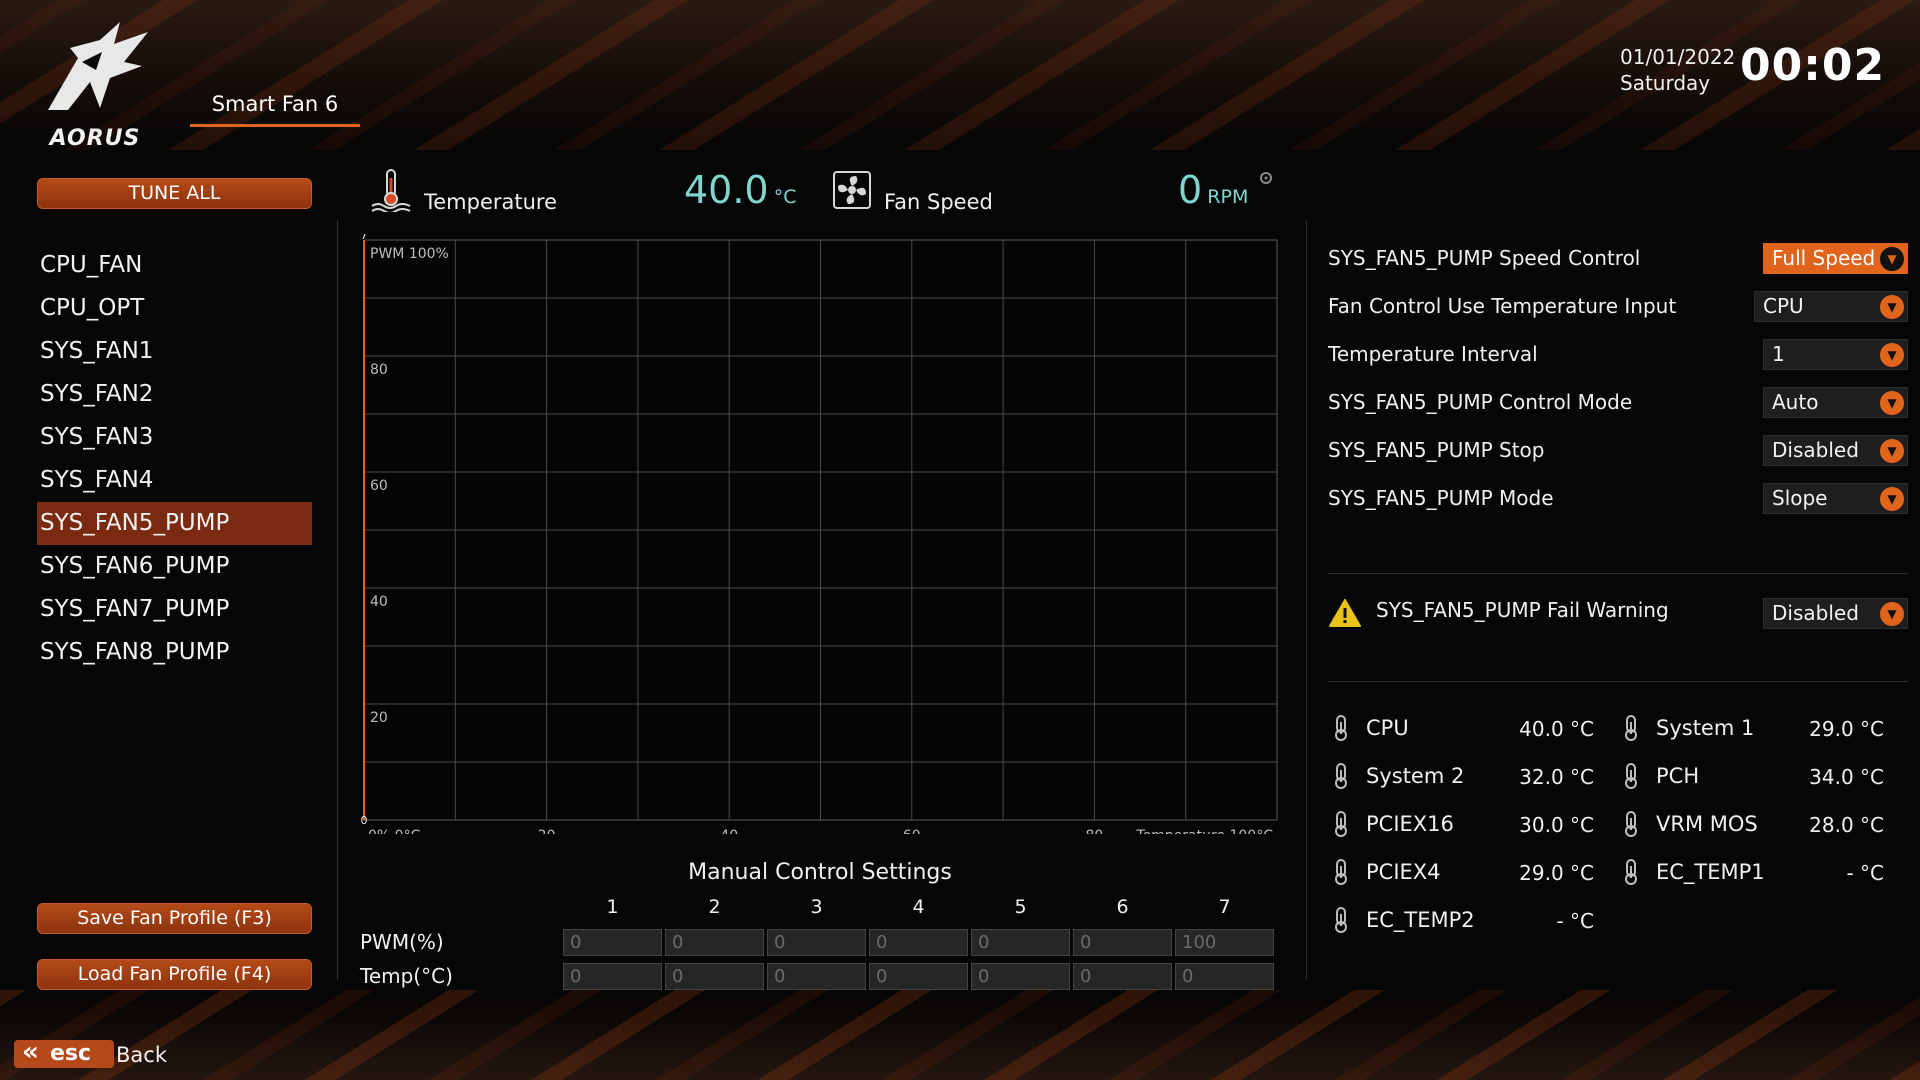 Image resolution: width=1920 pixels, height=1080 pixels. What do you see at coordinates (912, 831) in the screenshot?
I see `chart-x-tick-label: 60` at bounding box center [912, 831].